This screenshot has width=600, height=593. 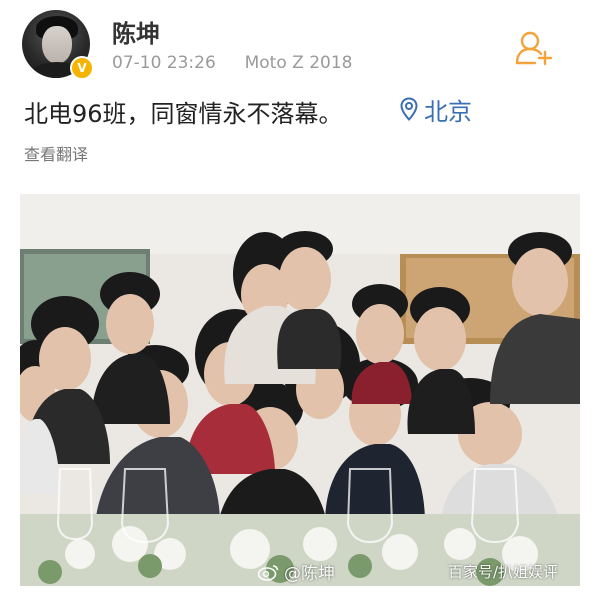 I want to click on add-user-icon, so click(x=534, y=48).